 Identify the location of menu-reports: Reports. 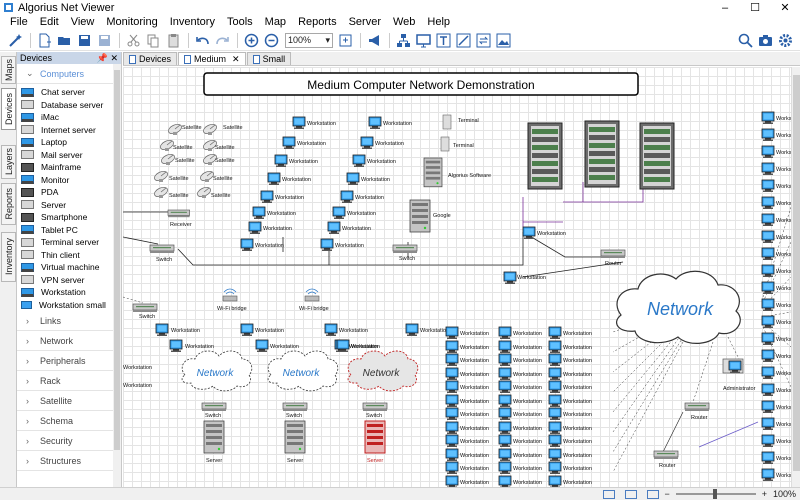
(317, 22).